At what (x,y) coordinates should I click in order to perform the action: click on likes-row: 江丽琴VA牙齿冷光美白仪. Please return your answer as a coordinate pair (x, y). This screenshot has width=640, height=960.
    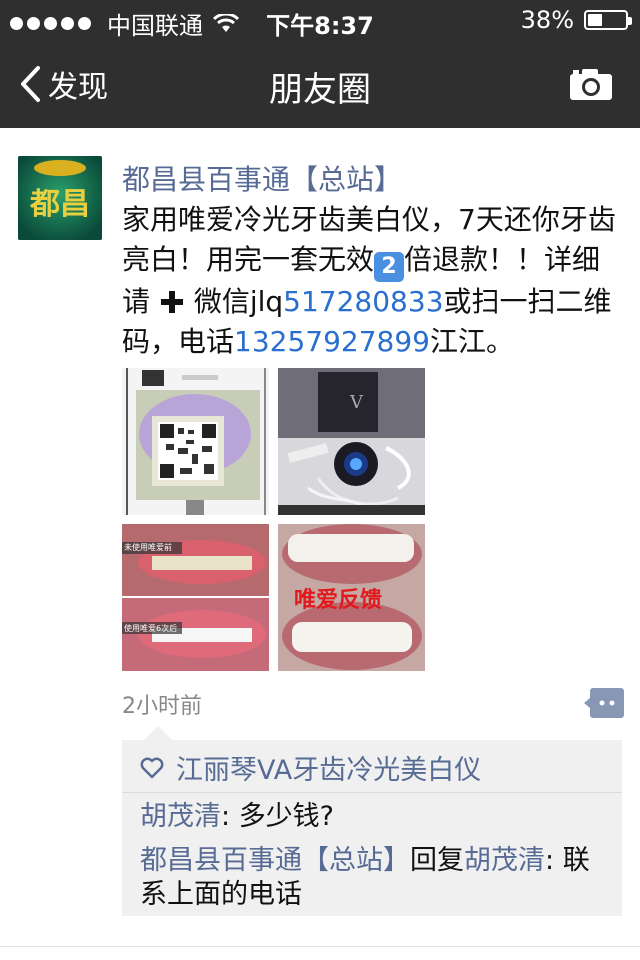
    Looking at the image, I should click on (310, 767).